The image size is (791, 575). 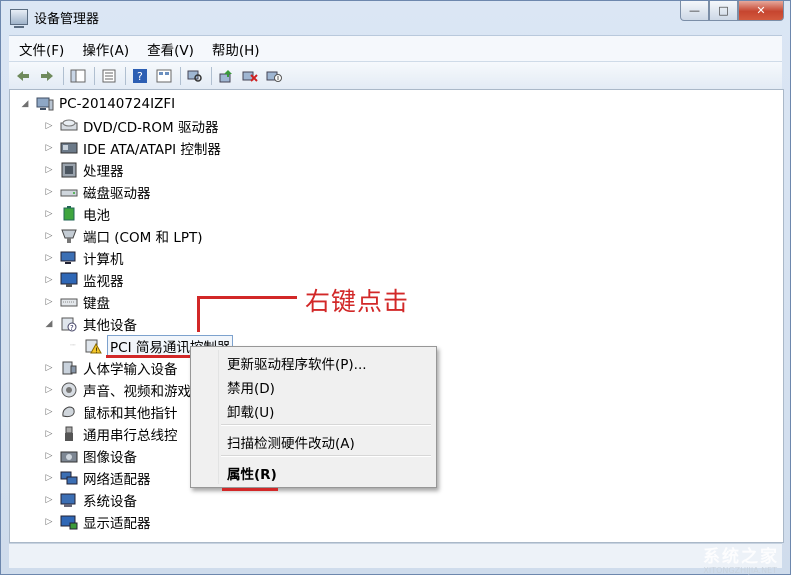 I want to click on menu-gutter, so click(x=218, y=417).